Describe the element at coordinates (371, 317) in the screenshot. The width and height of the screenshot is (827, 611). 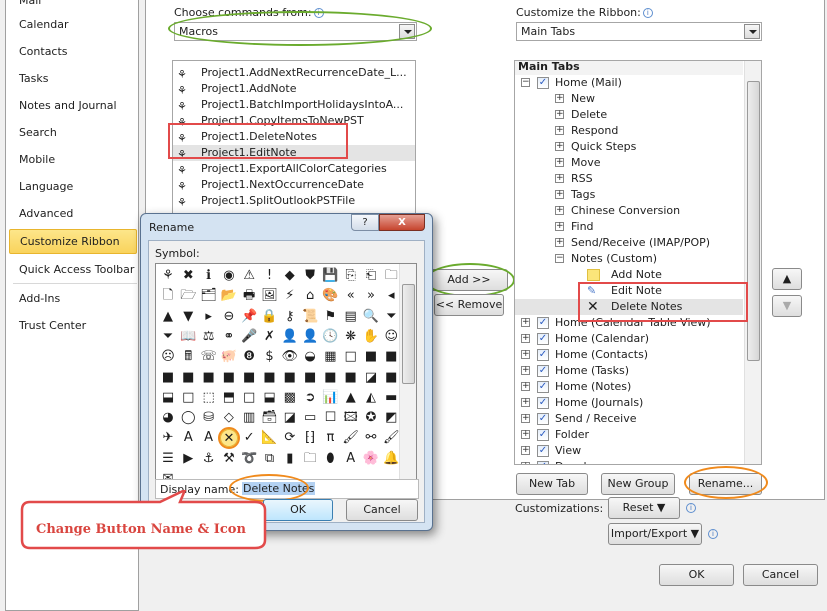
I see `symbol-cell: 🔍` at that location.